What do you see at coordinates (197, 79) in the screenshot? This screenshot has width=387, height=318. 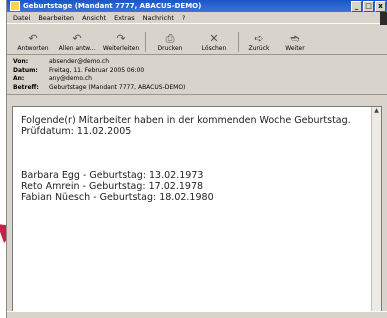 I see `header-to-row: An: any@demo.ch` at bounding box center [197, 79].